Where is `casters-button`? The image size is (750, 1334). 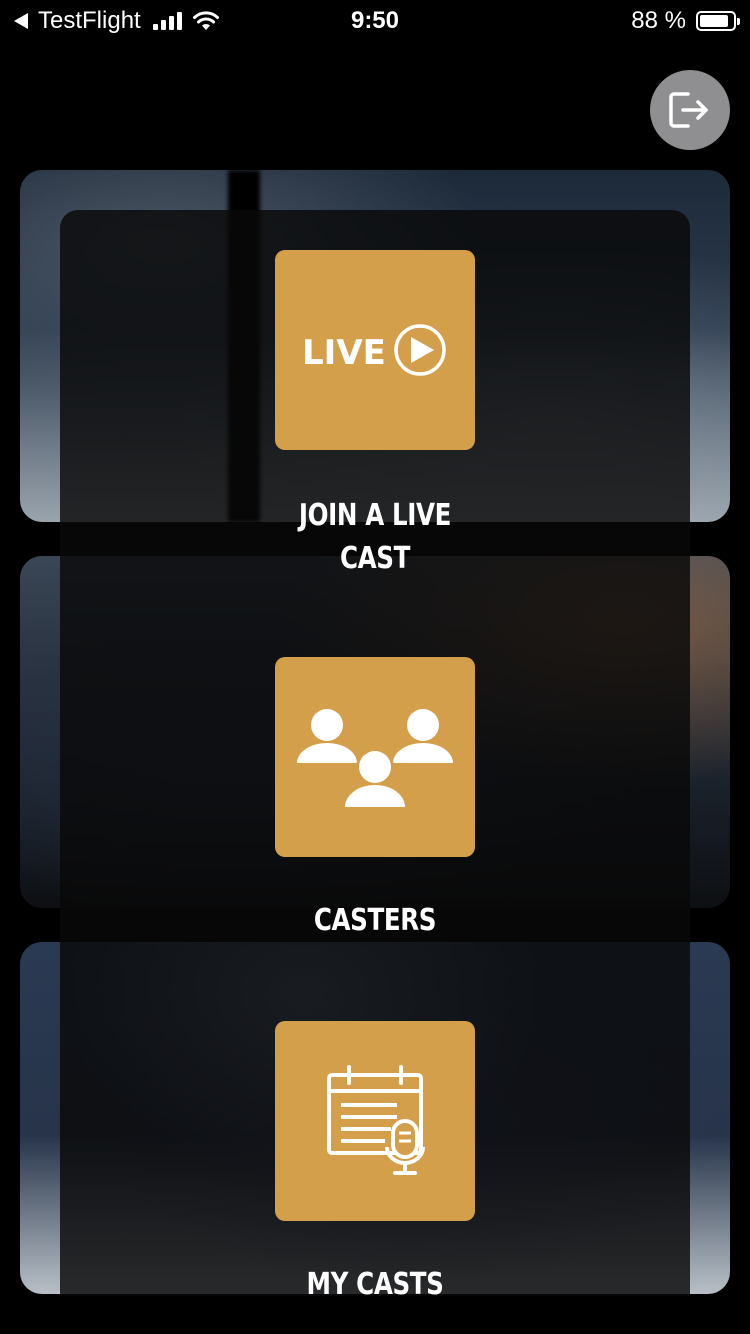 casters-button is located at coordinates (375, 757).